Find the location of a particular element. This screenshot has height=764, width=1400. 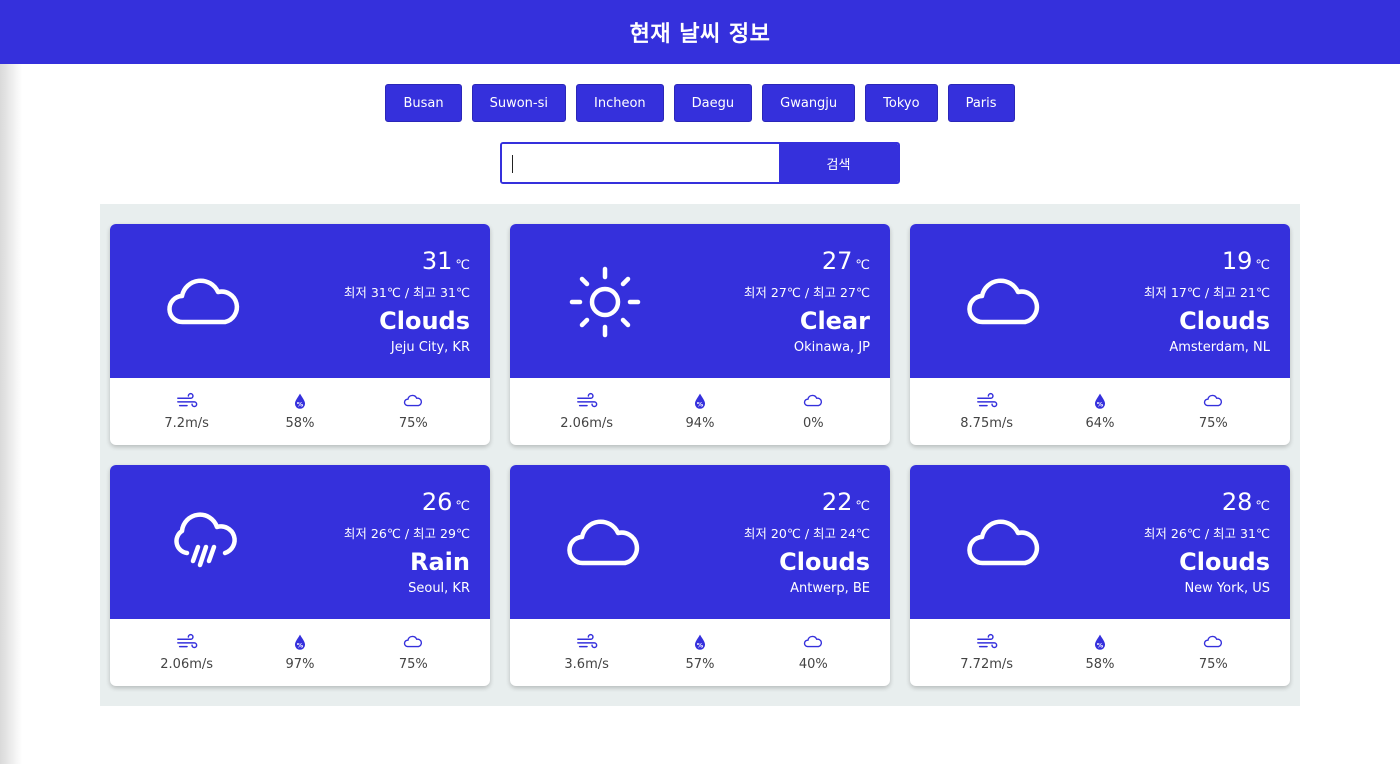

min-max-temperature: 최저 26℃ / 최고 29℃ is located at coordinates (407, 534).